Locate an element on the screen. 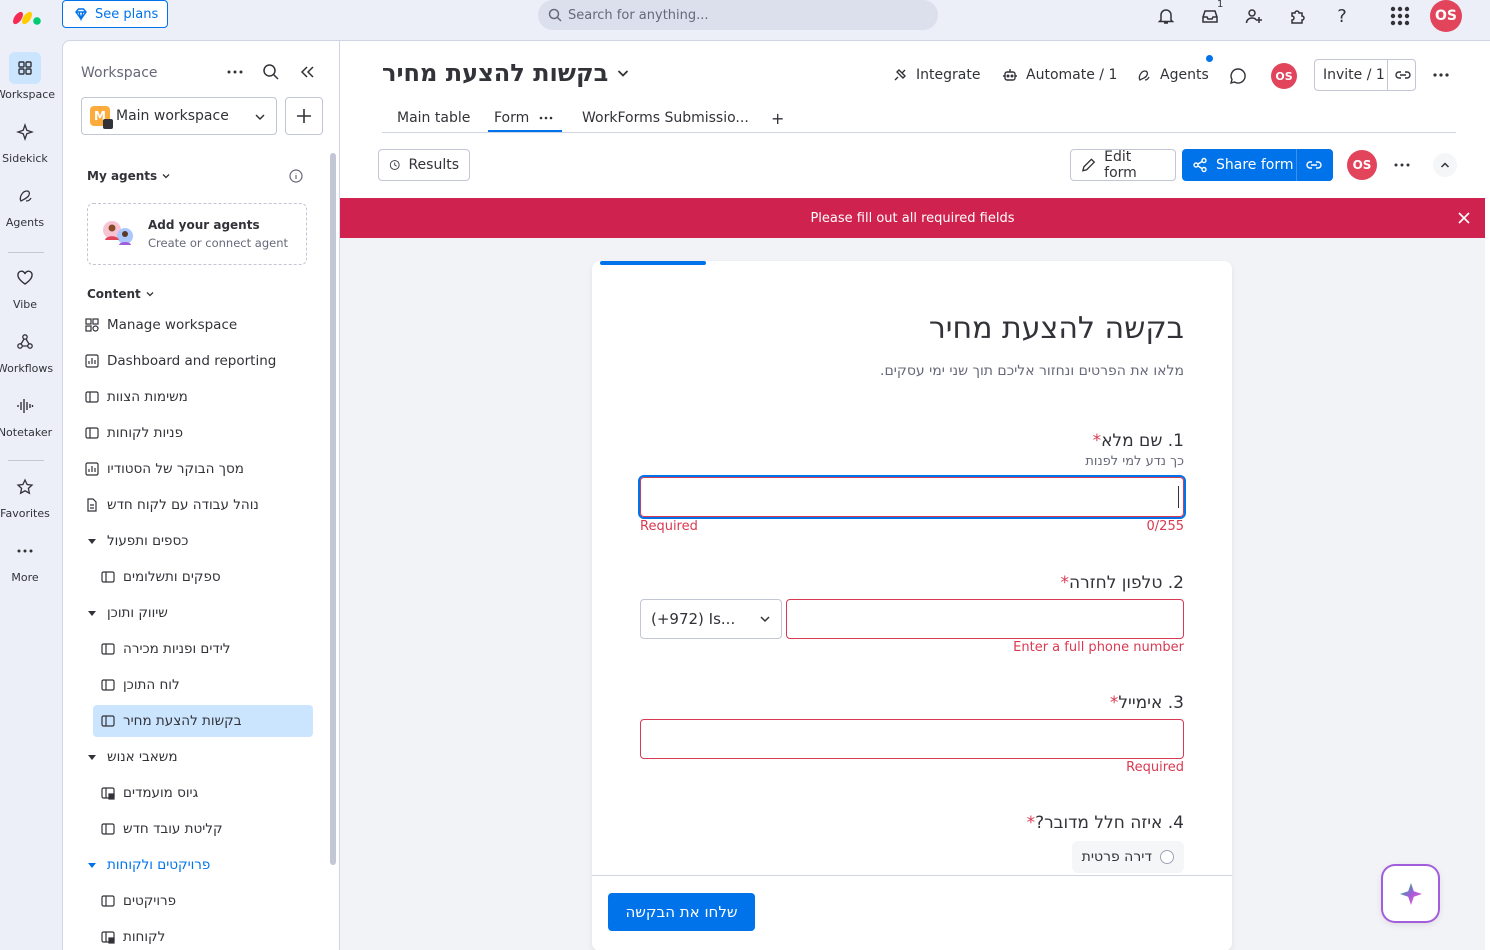  add-view-icon: + is located at coordinates (777, 118).